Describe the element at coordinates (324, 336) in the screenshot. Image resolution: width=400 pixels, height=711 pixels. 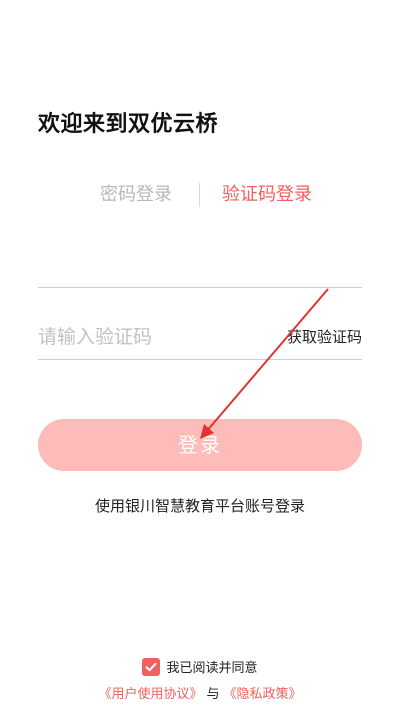
I see `get-code-button: 获取验证码` at that location.